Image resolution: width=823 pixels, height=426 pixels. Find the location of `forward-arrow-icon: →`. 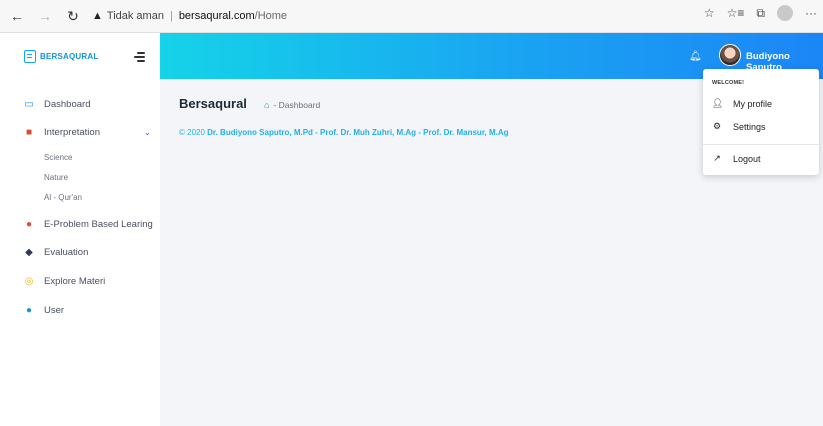

forward-arrow-icon: → is located at coordinates (45, 16).